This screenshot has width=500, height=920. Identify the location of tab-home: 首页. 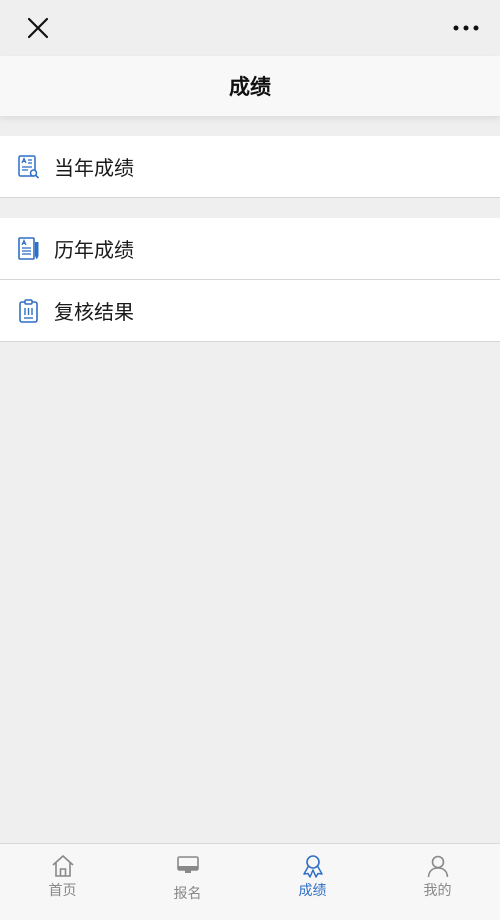
(62, 882).